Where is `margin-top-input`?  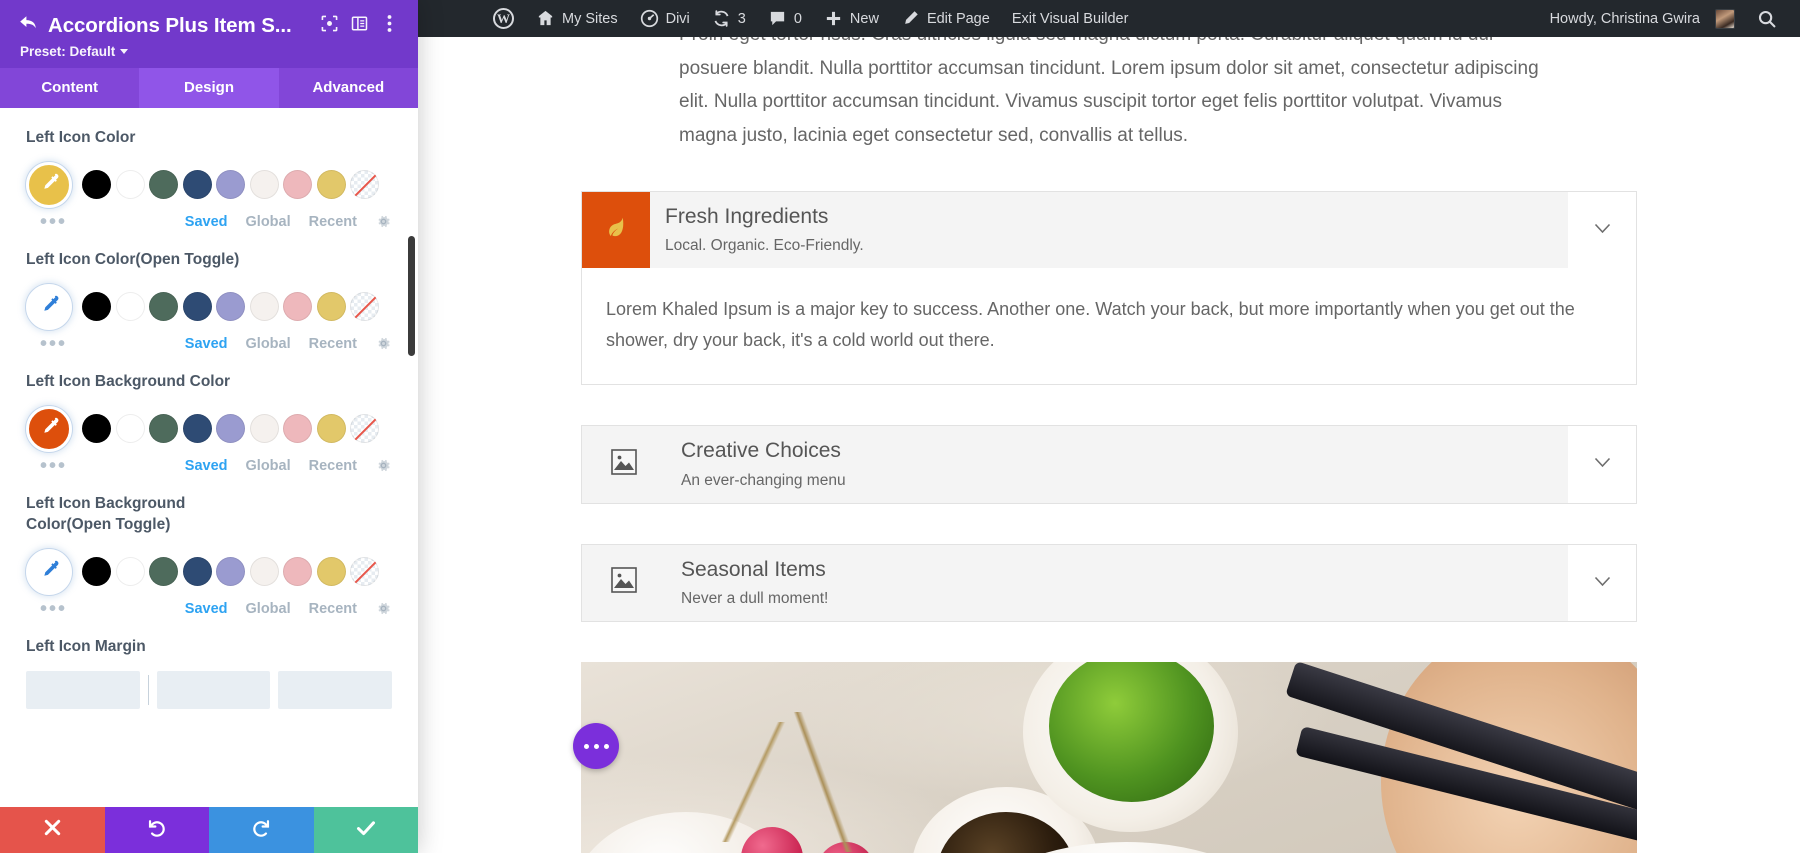 margin-top-input is located at coordinates (83, 689).